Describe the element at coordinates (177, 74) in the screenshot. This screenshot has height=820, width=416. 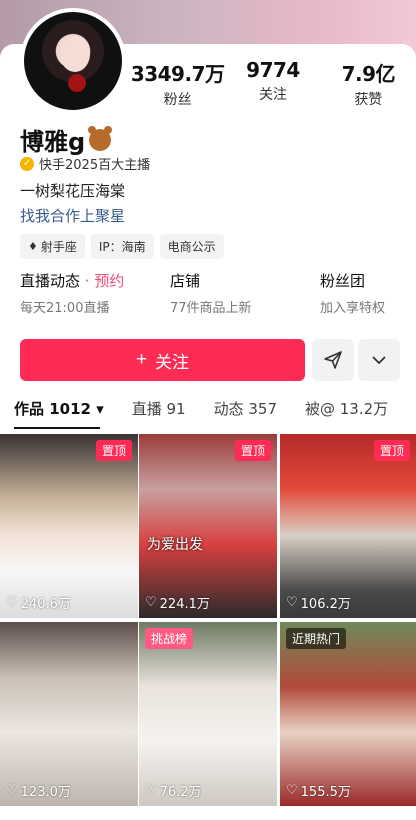
I see `stat-value: 3349.7万` at that location.